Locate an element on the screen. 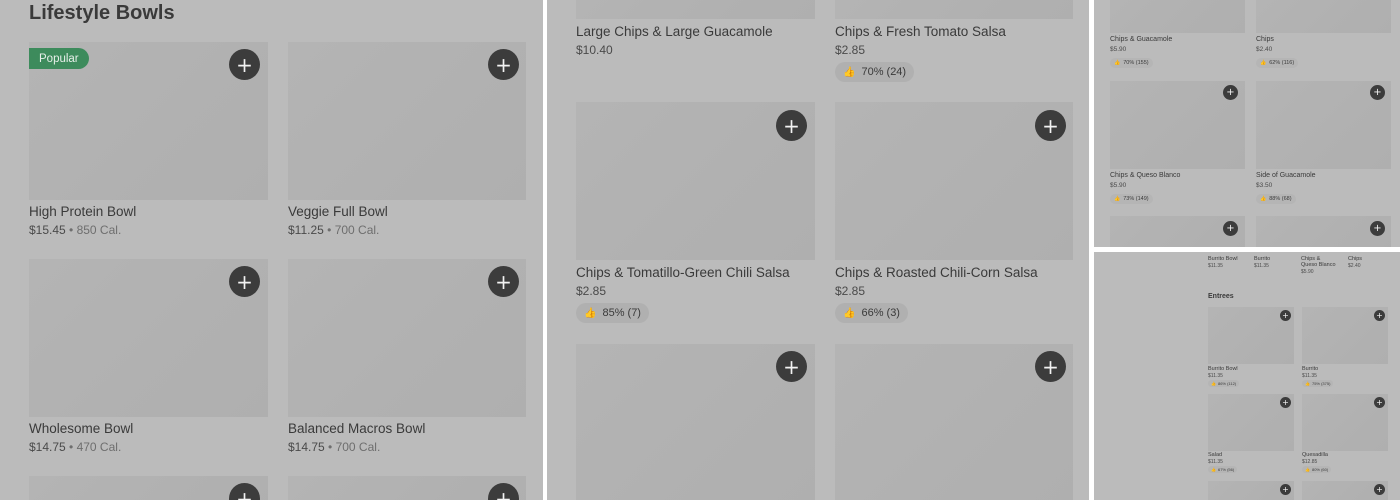  rating-pill: 👍 66% (3) is located at coordinates (871, 313).